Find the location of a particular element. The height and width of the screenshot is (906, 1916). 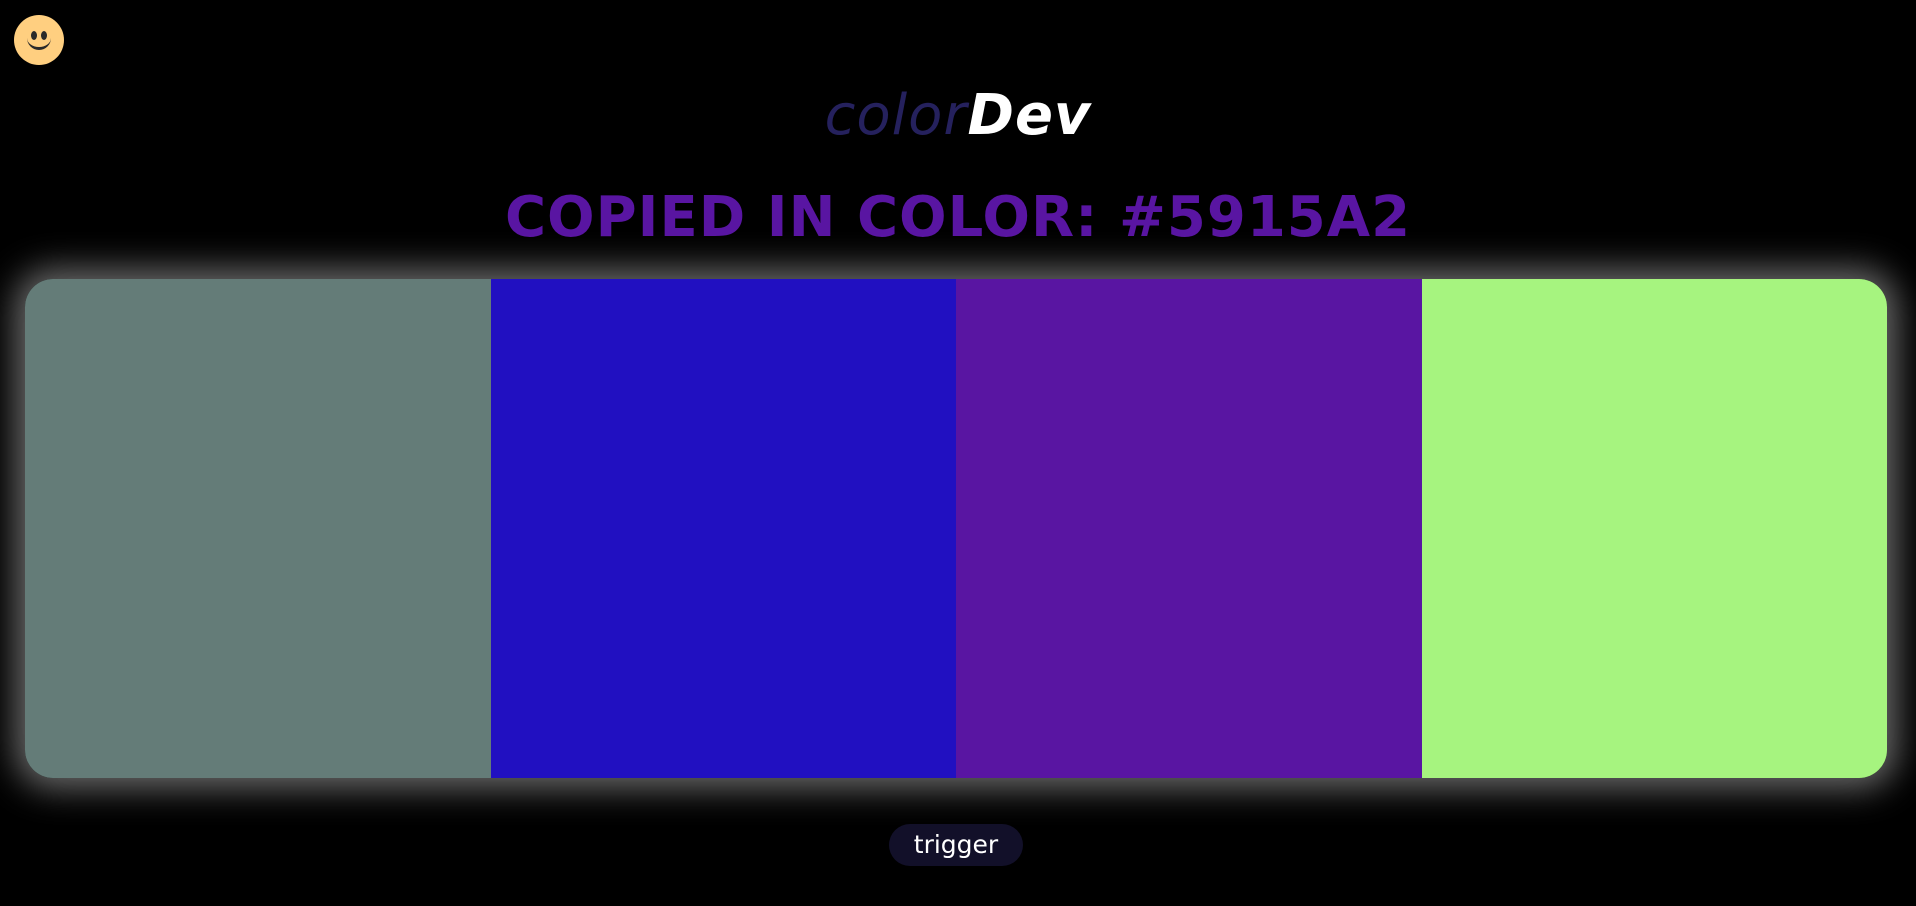

copied-color-headline: COPIED IN COLOR: #5915A2 is located at coordinates (958, 217).